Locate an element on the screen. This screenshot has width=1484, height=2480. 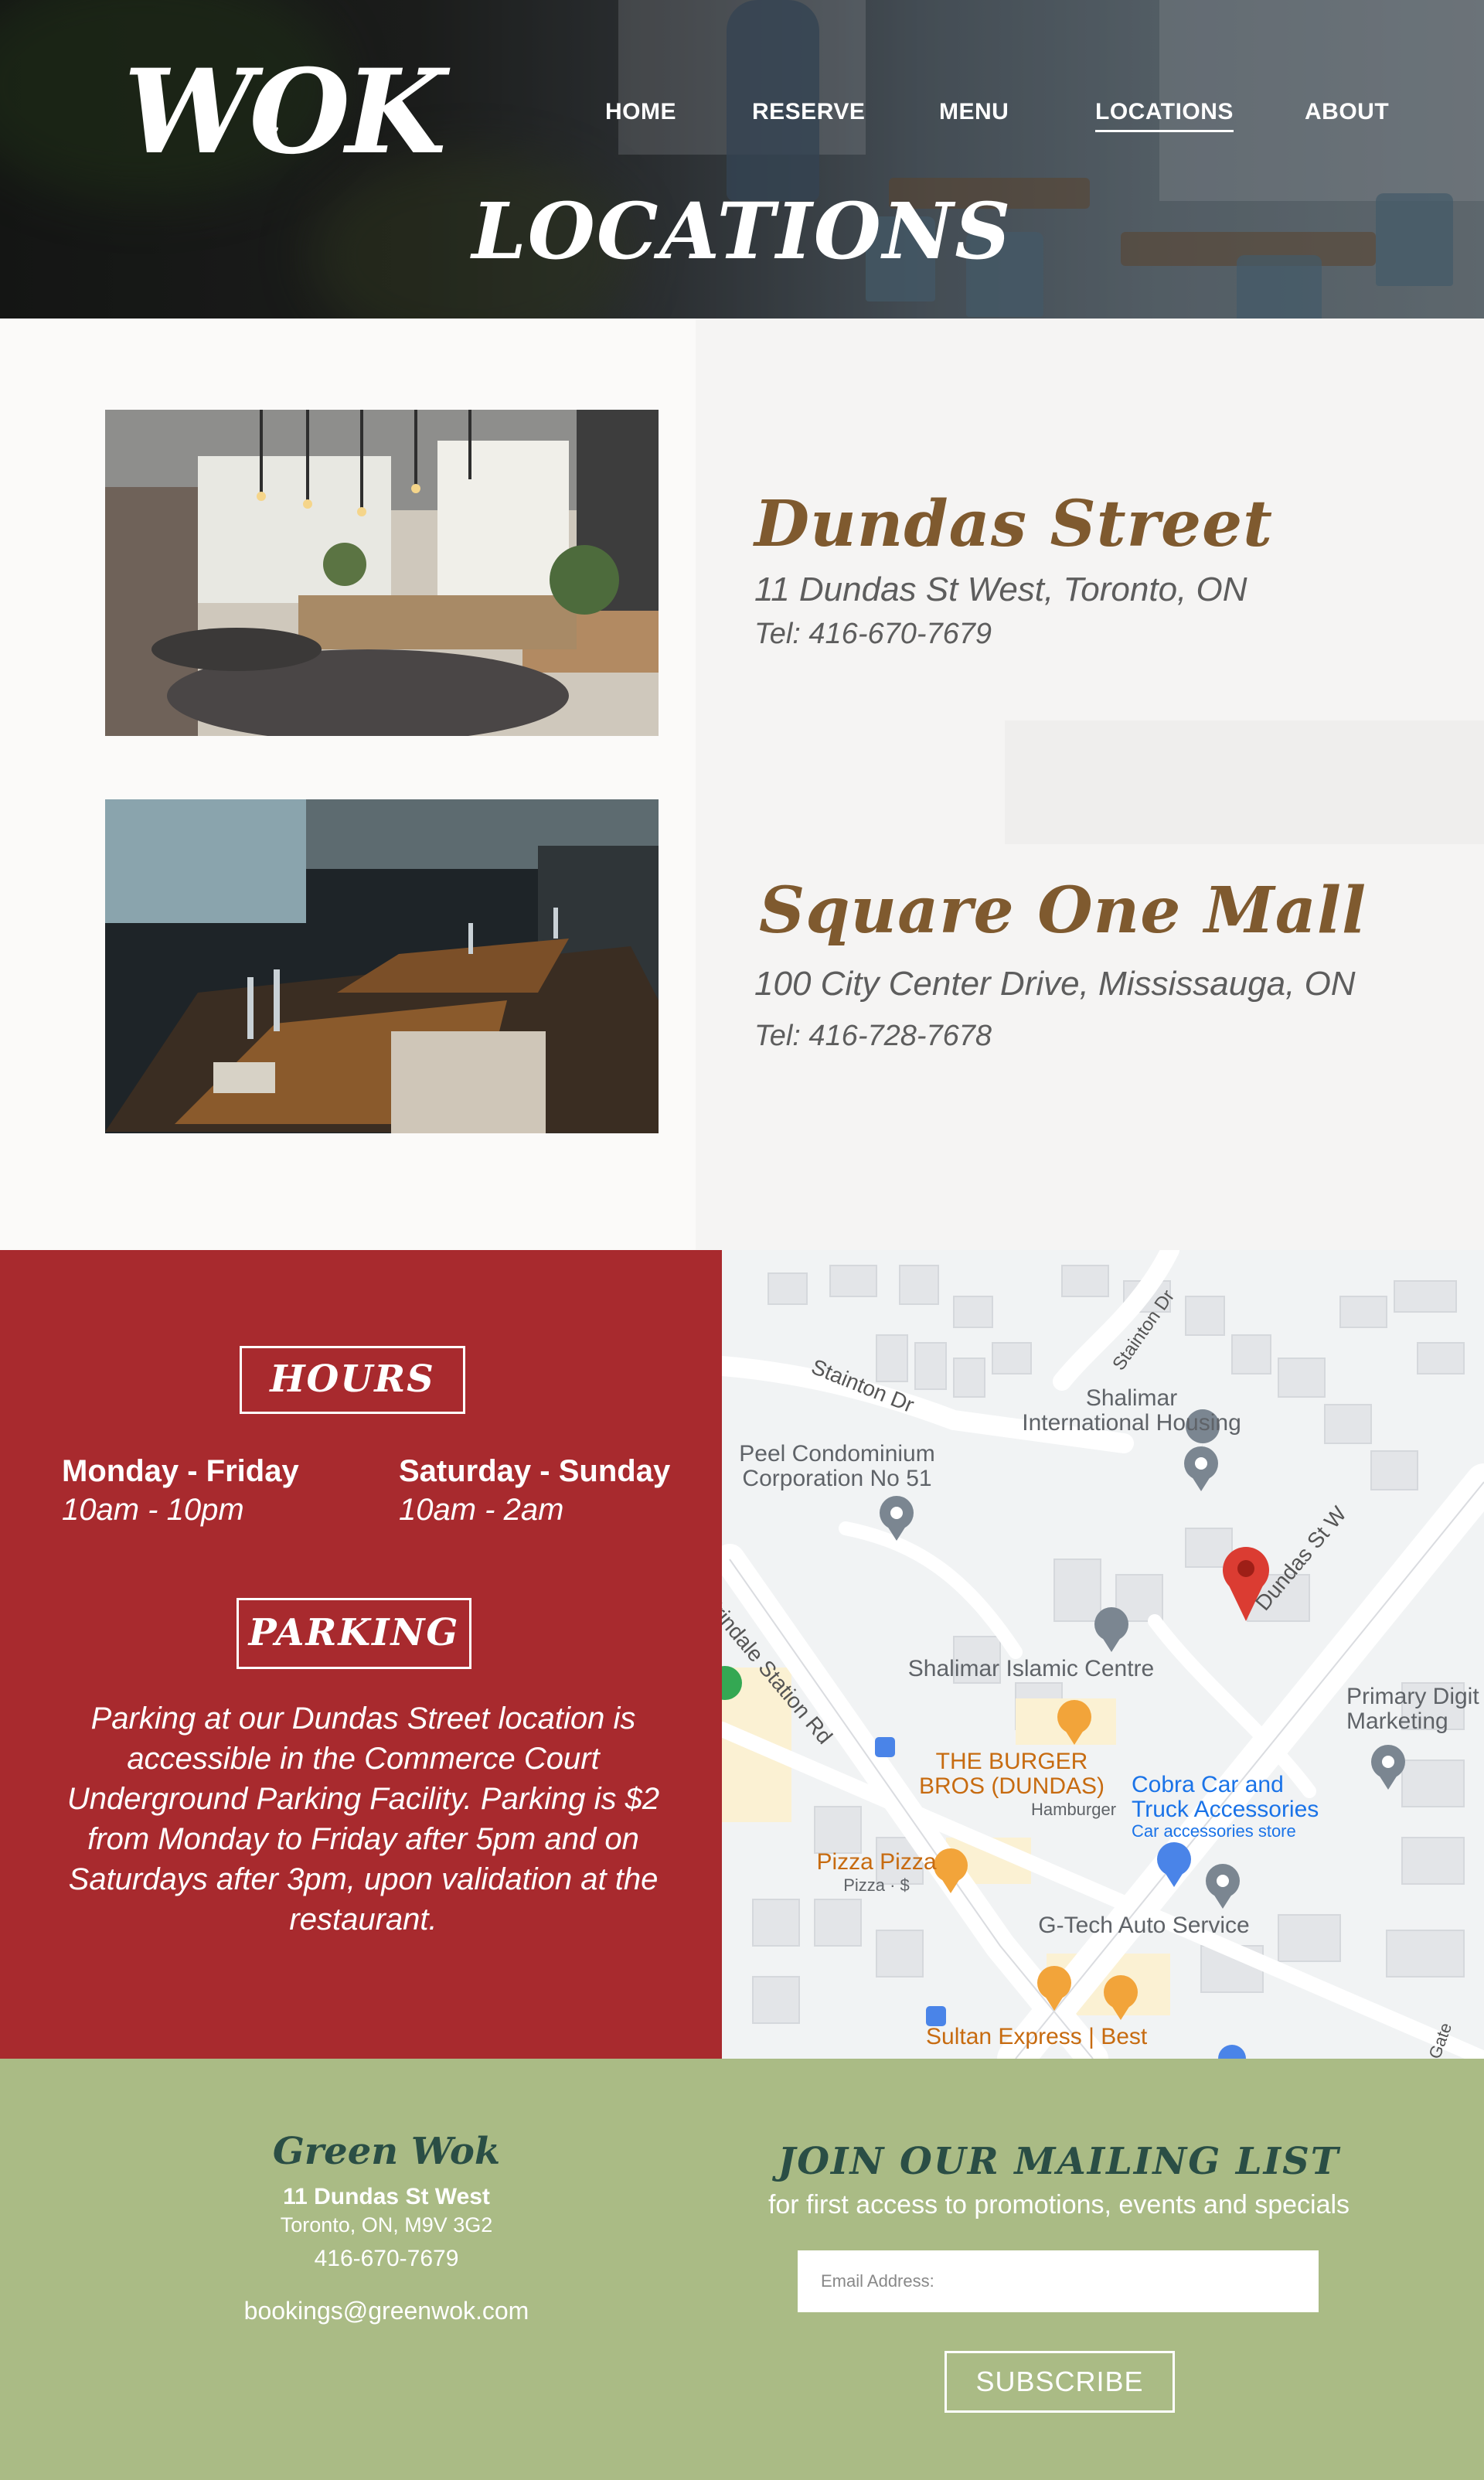
nav-menu: MENU is located at coordinates (974, 114).